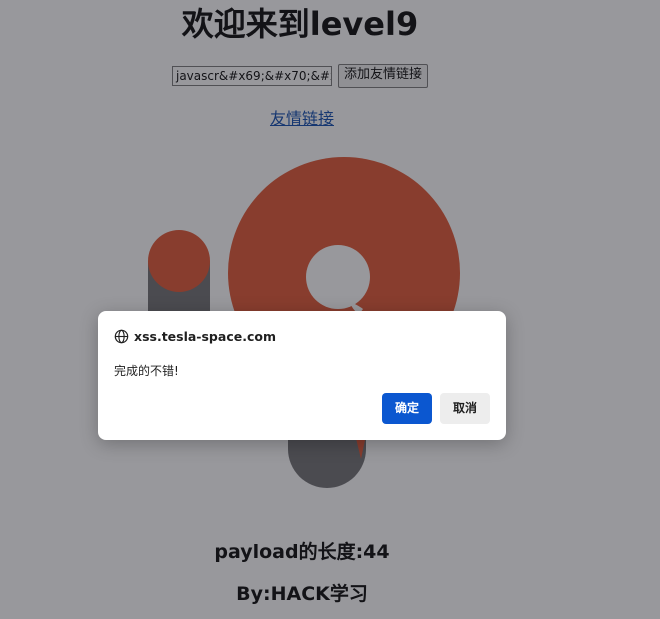  What do you see at coordinates (465, 408) in the screenshot?
I see `cancel-button: 取消` at bounding box center [465, 408].